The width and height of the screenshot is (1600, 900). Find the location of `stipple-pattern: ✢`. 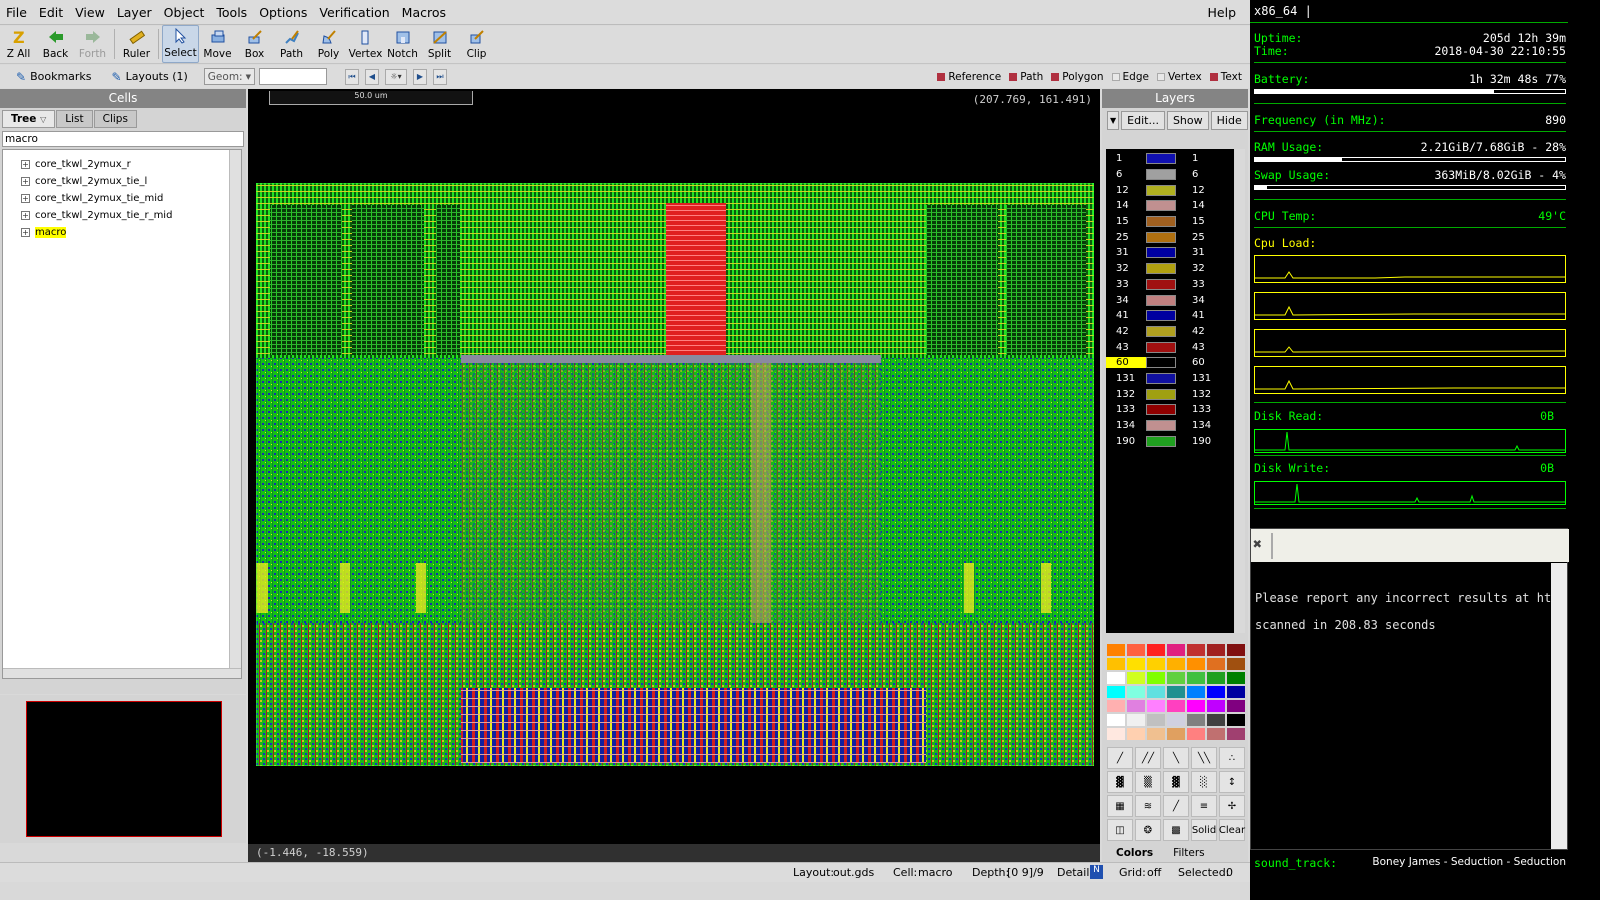

stipple-pattern: ✢ is located at coordinates (1232, 806).